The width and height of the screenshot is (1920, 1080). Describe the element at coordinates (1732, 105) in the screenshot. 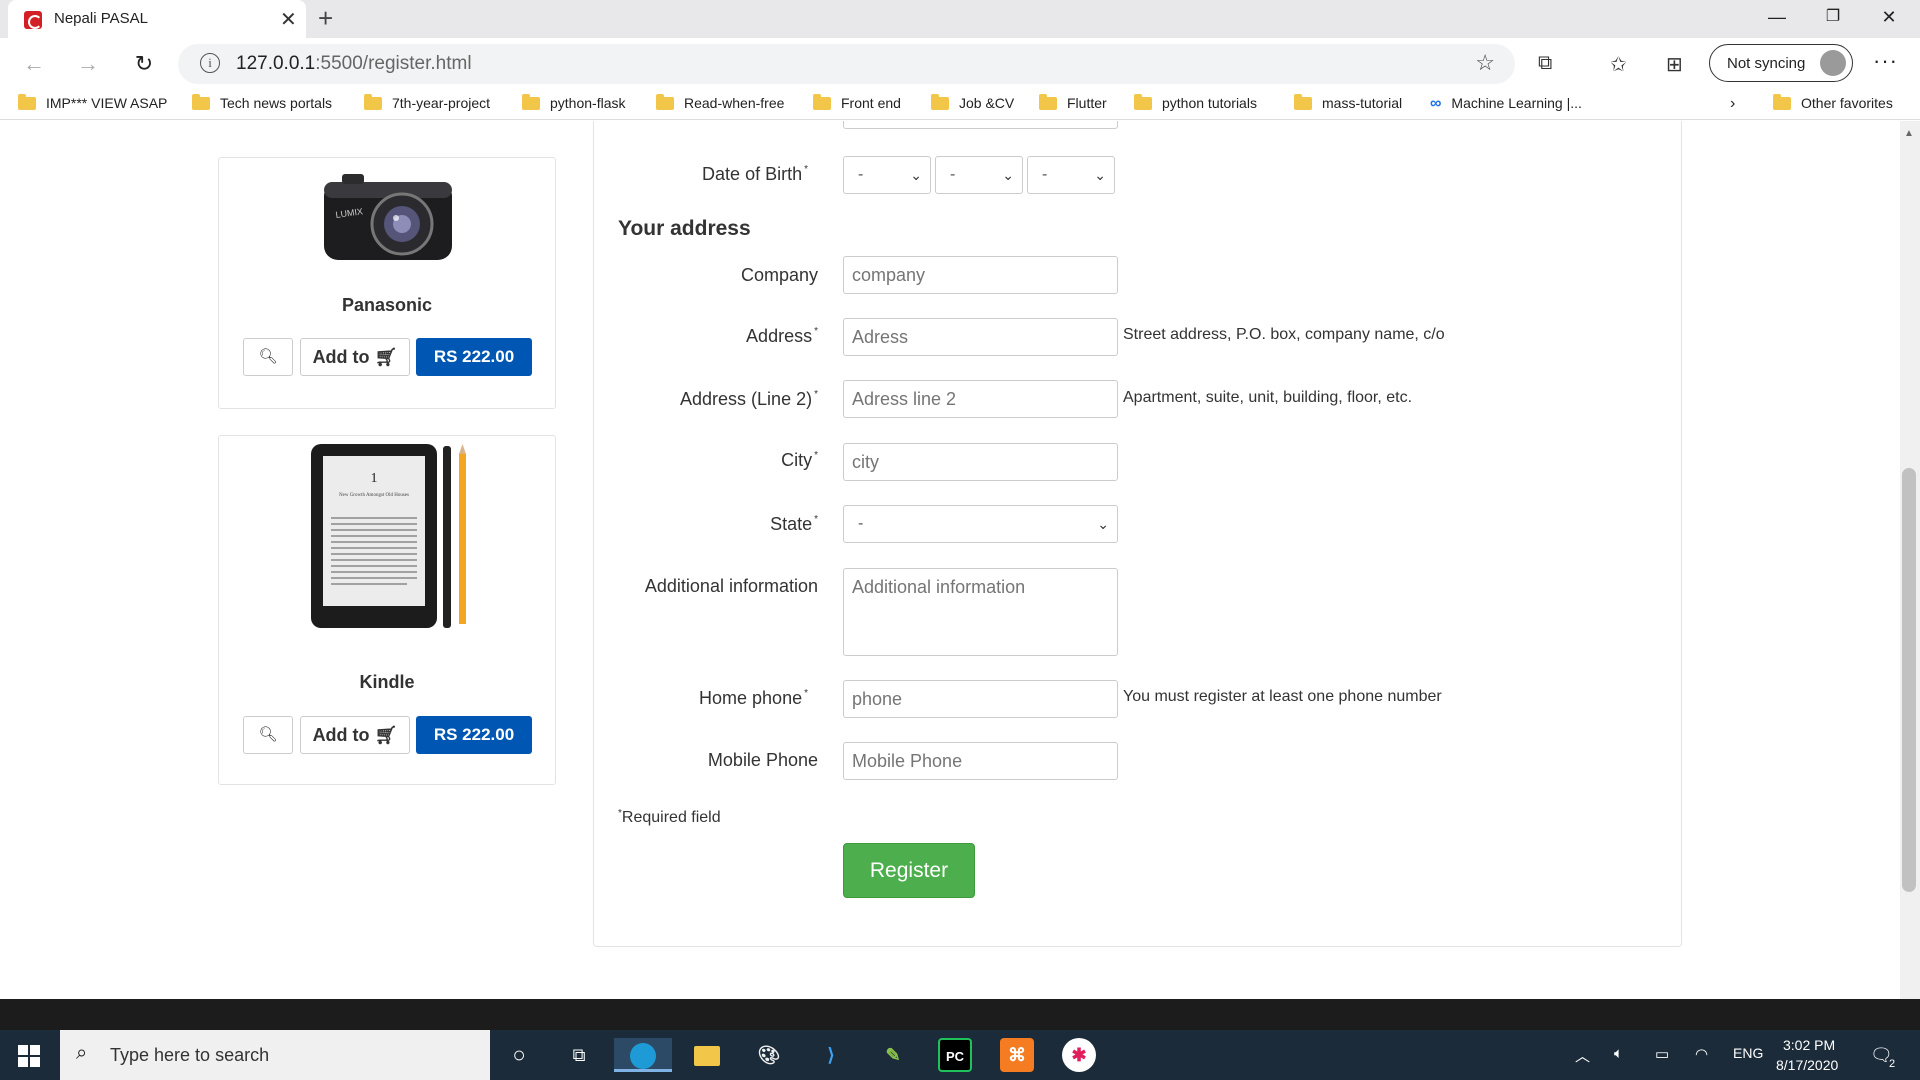

I see `bookmarks-overflow-chevron-icon: ›` at that location.